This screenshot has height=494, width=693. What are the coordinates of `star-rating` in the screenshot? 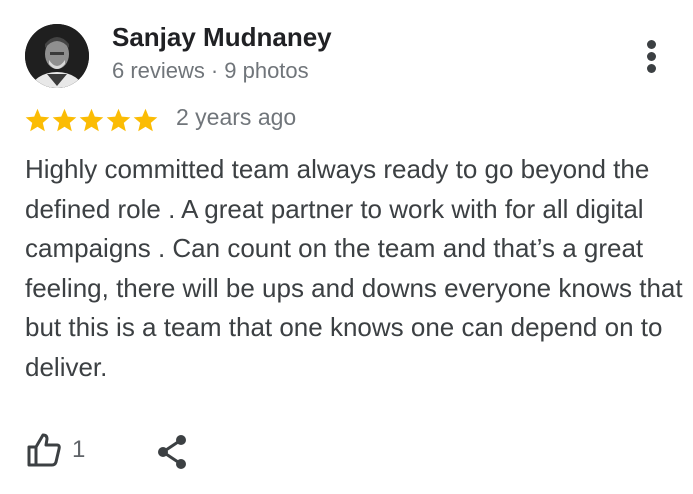 It's located at (91, 120).